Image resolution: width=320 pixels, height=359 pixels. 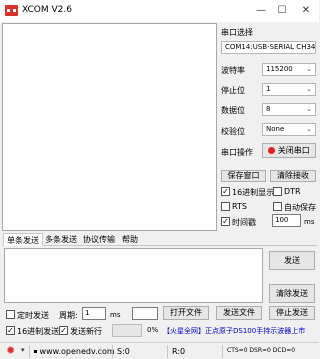 I want to click on port-heading: 串口选择, so click(x=237, y=32).